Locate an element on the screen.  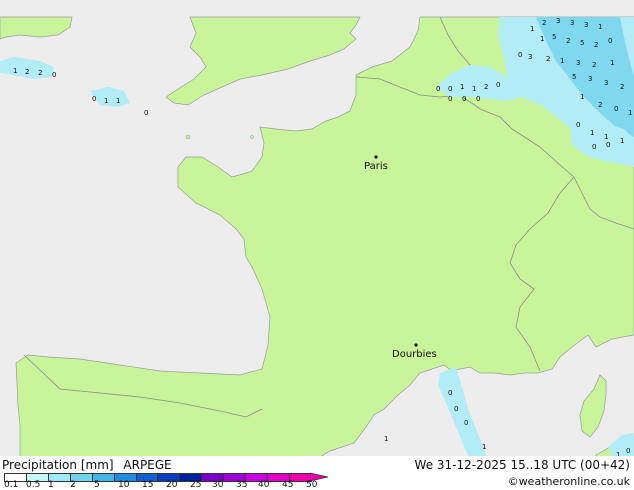
scale-label: 25 is located at coordinates (196, 485).